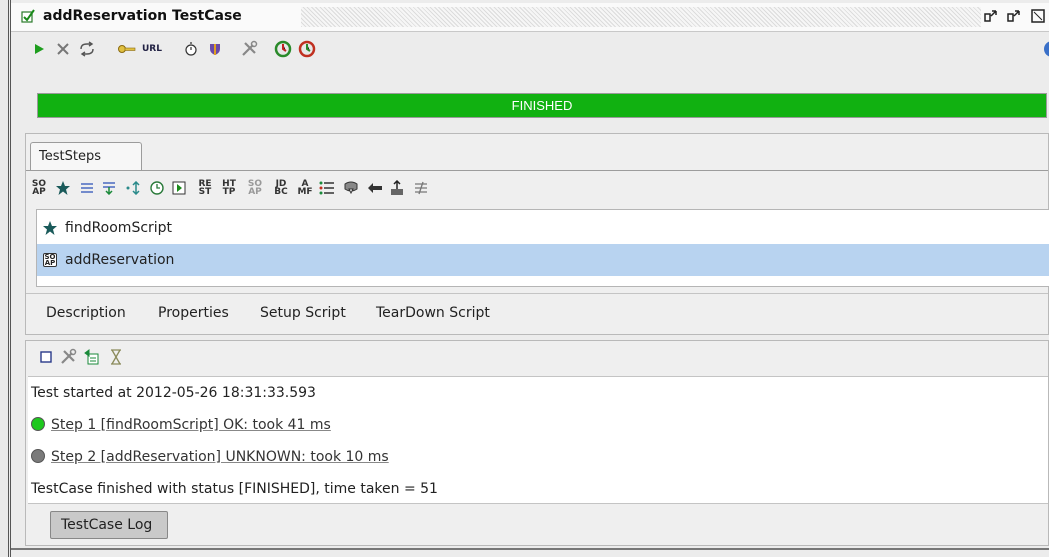  I want to click on tab-teststeps: TestSteps, so click(86, 156).